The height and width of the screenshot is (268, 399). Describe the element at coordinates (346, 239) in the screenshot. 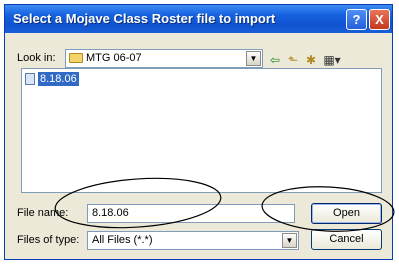

I see `cancel-button: Cancel` at that location.